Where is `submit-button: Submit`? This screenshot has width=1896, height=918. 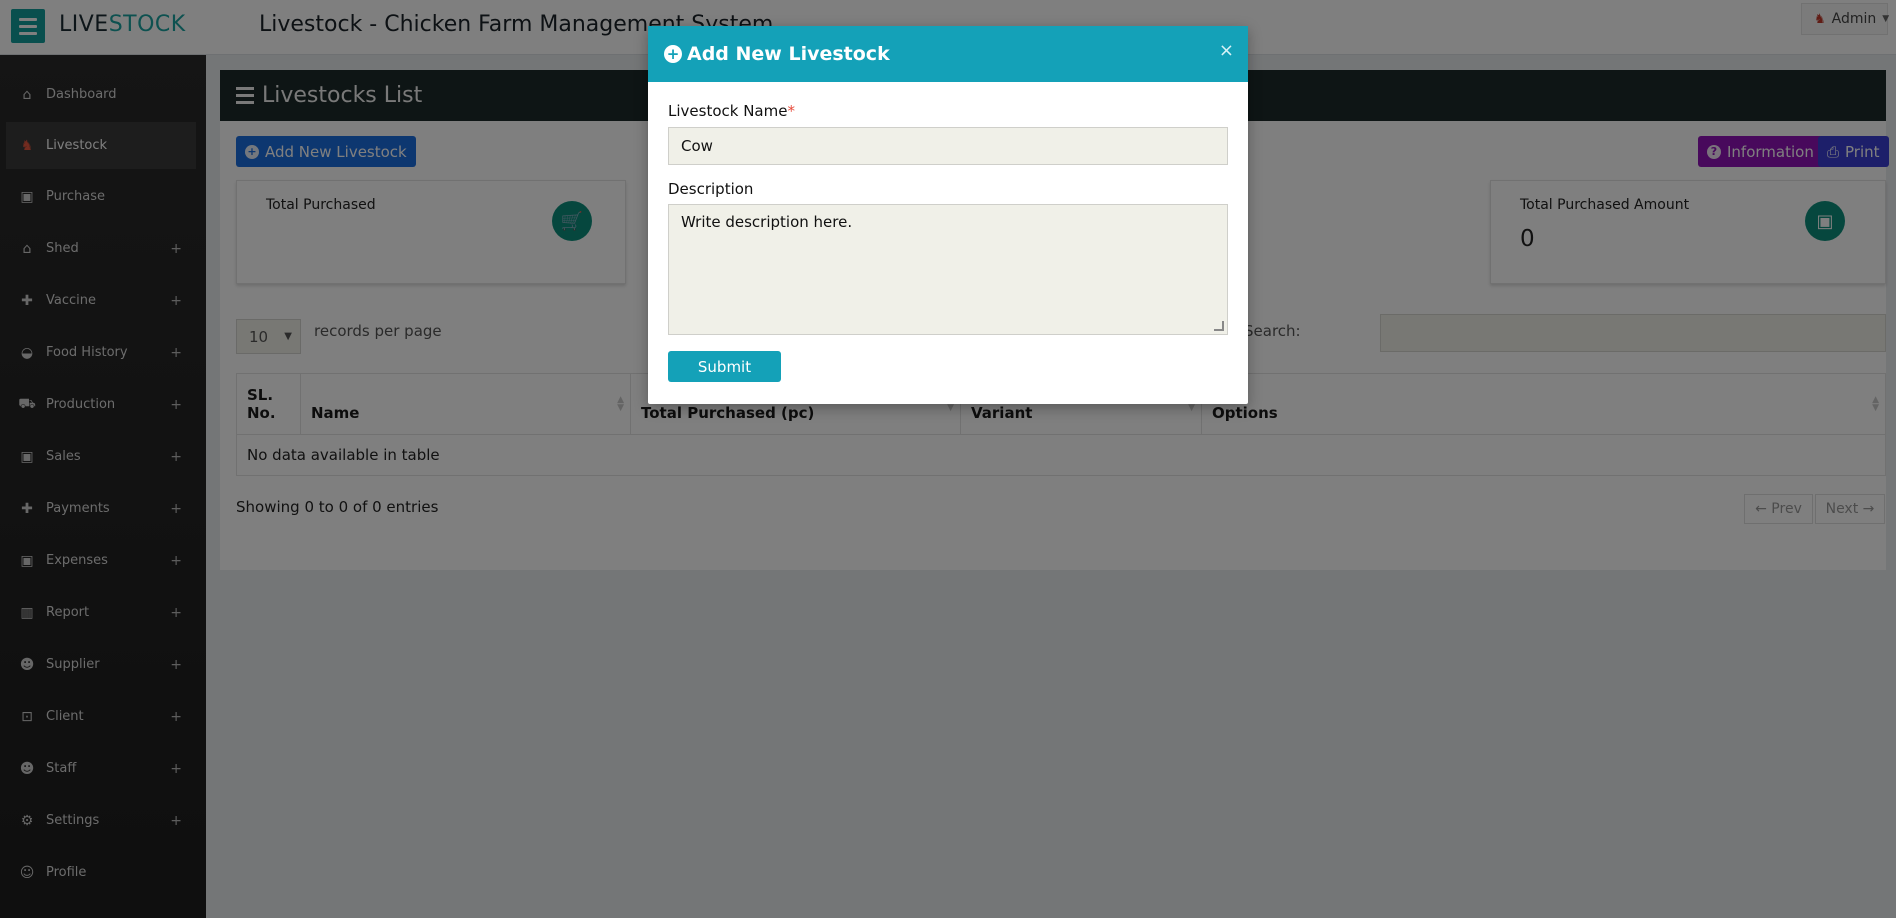
submit-button: Submit is located at coordinates (724, 366).